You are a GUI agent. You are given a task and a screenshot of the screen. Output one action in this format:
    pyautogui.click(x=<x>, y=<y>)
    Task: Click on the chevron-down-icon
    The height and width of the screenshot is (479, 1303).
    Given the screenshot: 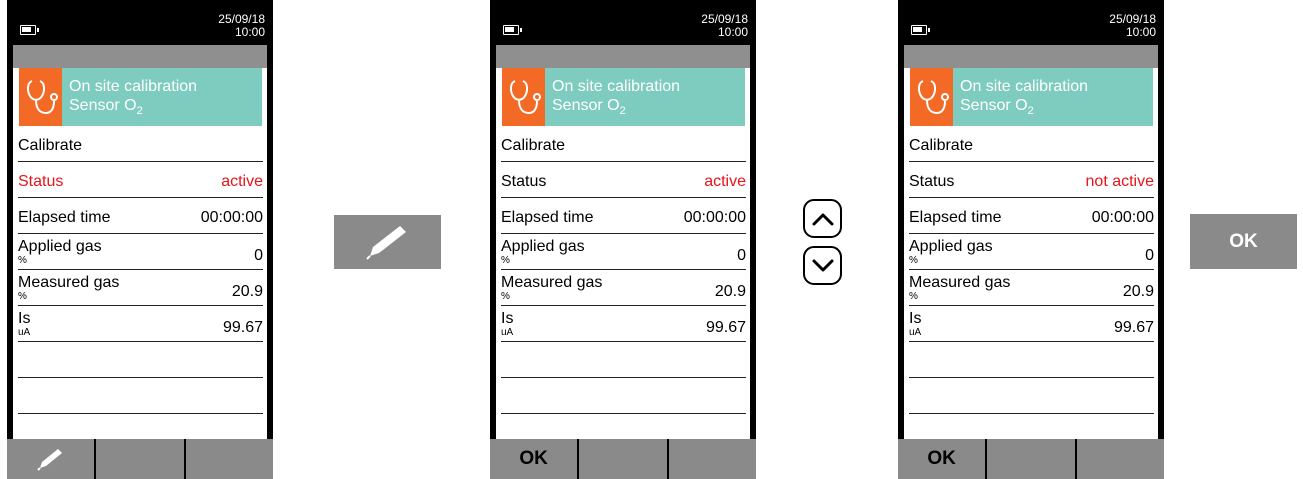 What is the action you would take?
    pyautogui.click(x=822, y=265)
    